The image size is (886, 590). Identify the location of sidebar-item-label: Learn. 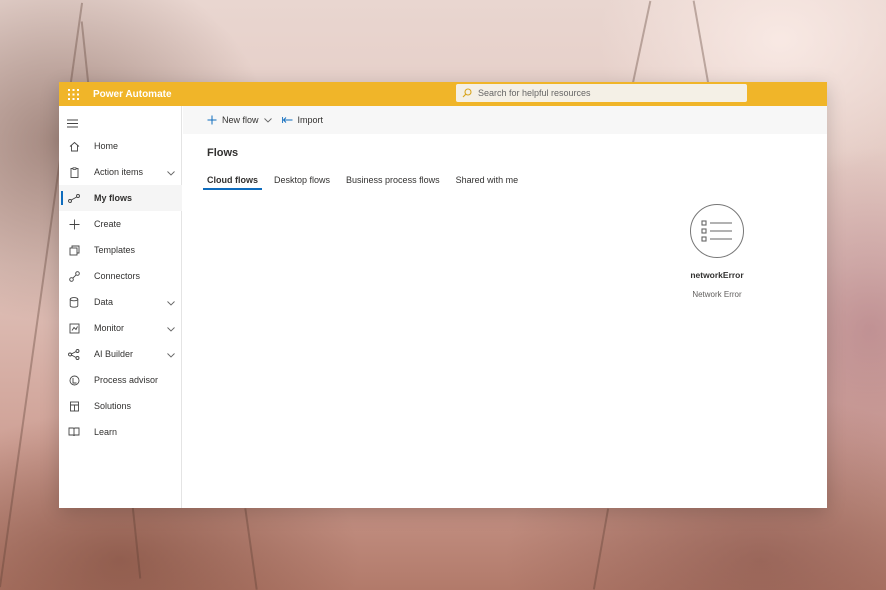
(106, 432).